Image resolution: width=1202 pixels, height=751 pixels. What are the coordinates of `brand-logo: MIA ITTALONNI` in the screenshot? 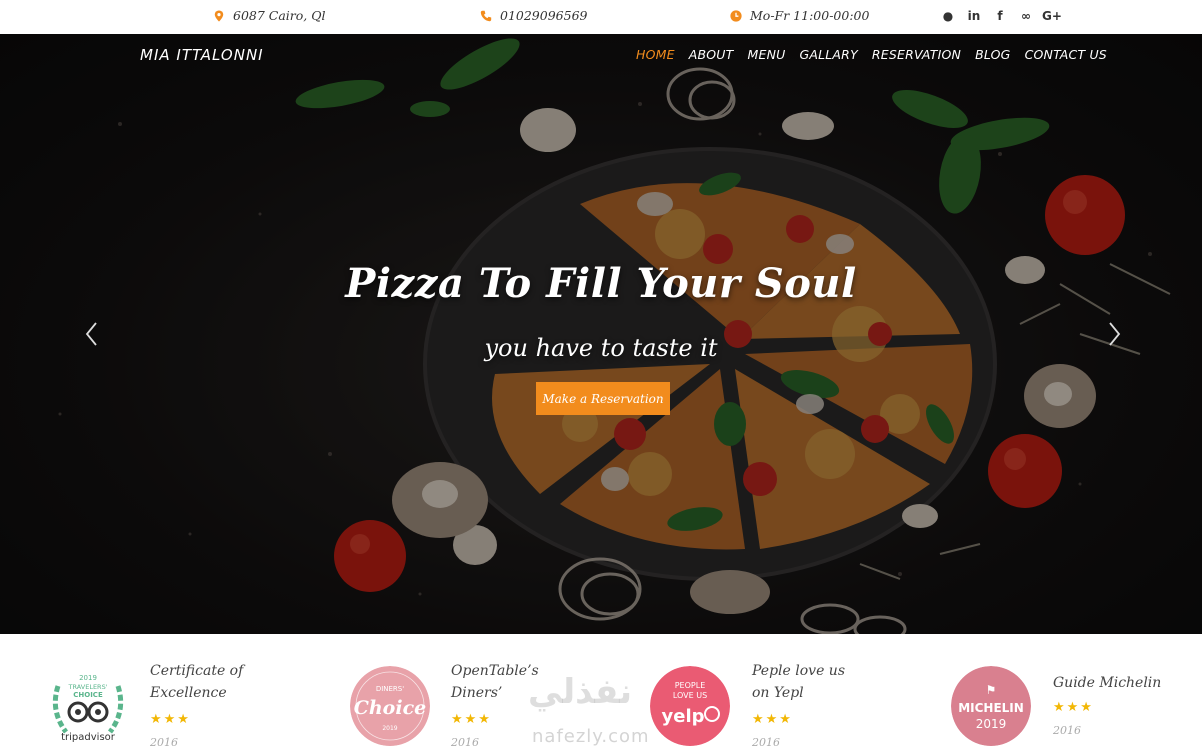 It's located at (202, 55).